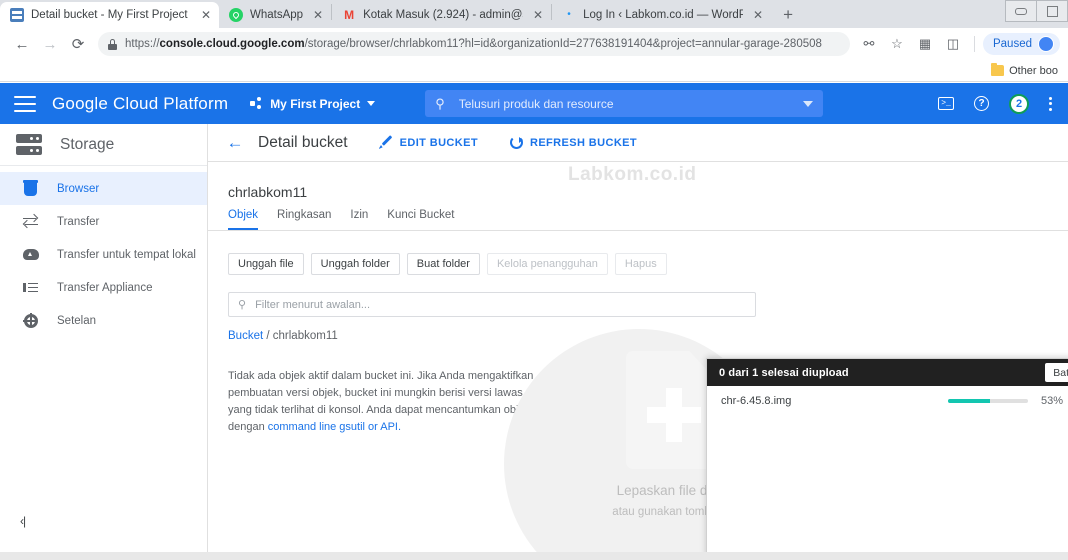 This screenshot has height=560, width=1068. Describe the element at coordinates (534, 71) in the screenshot. I see `bookmarks-bar: Other boo` at that location.